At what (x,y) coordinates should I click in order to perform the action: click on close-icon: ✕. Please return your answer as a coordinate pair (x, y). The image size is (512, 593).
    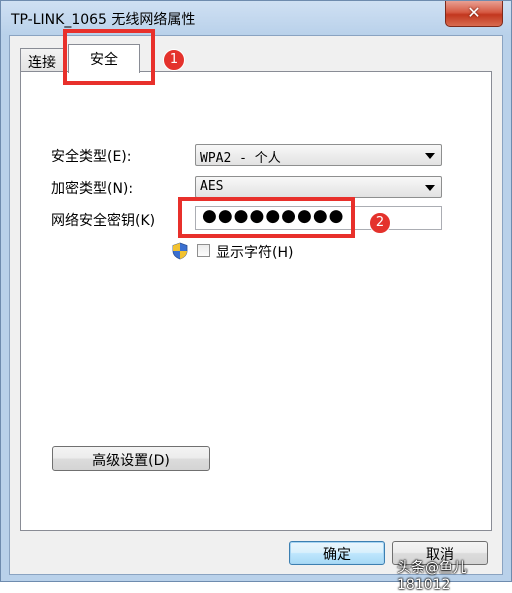
    Looking at the image, I should click on (474, 12).